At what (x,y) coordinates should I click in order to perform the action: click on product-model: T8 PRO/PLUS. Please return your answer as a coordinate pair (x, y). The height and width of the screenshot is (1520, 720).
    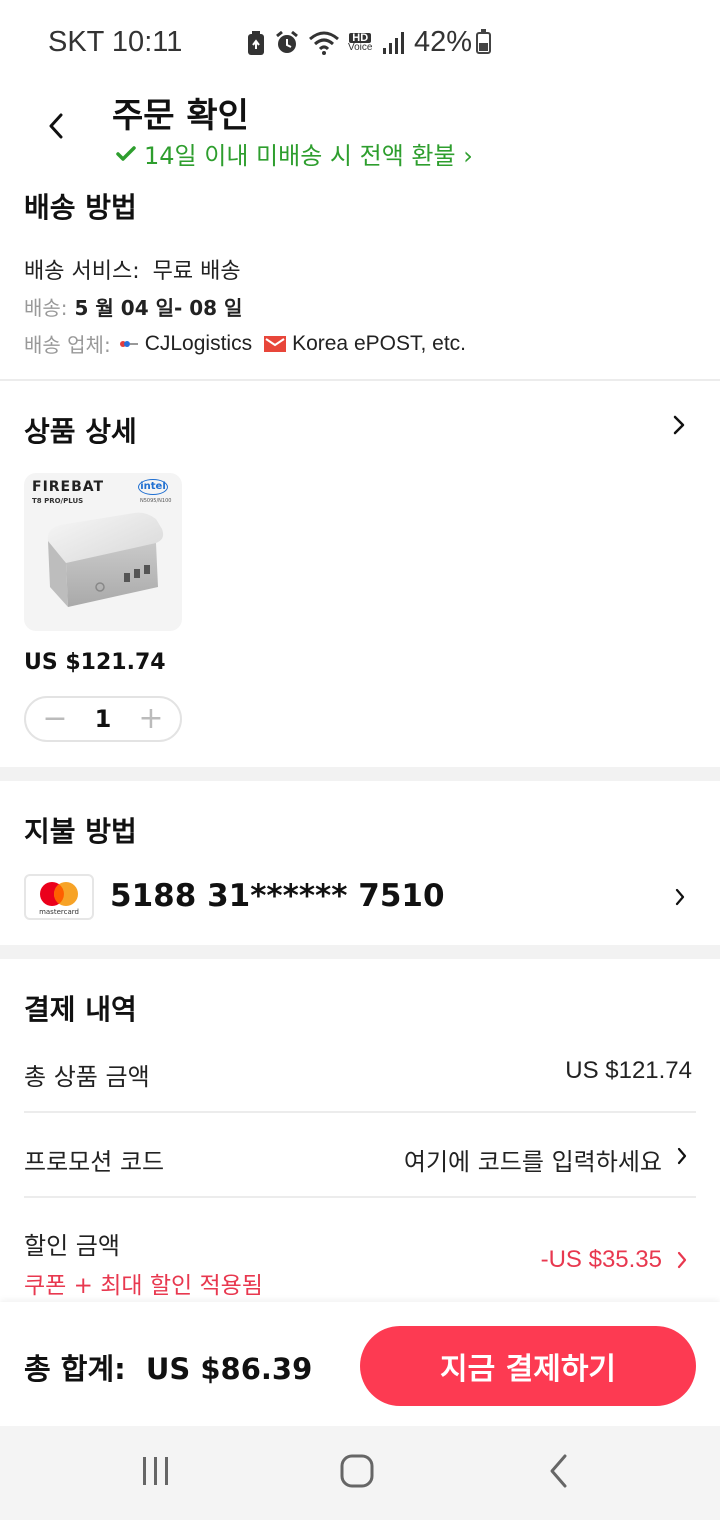
    Looking at the image, I should click on (58, 501).